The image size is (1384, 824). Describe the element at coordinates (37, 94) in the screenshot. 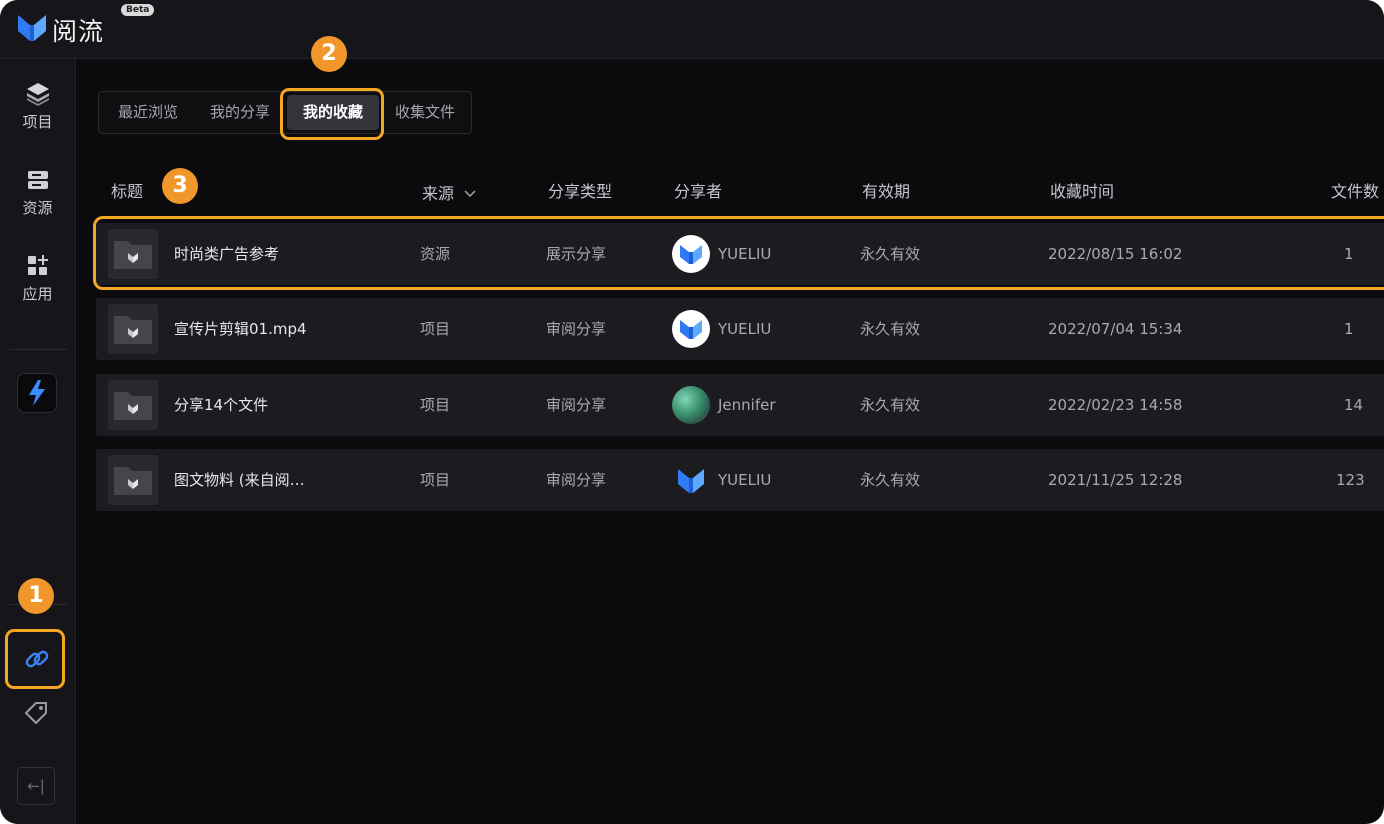

I see `layers-icon` at that location.